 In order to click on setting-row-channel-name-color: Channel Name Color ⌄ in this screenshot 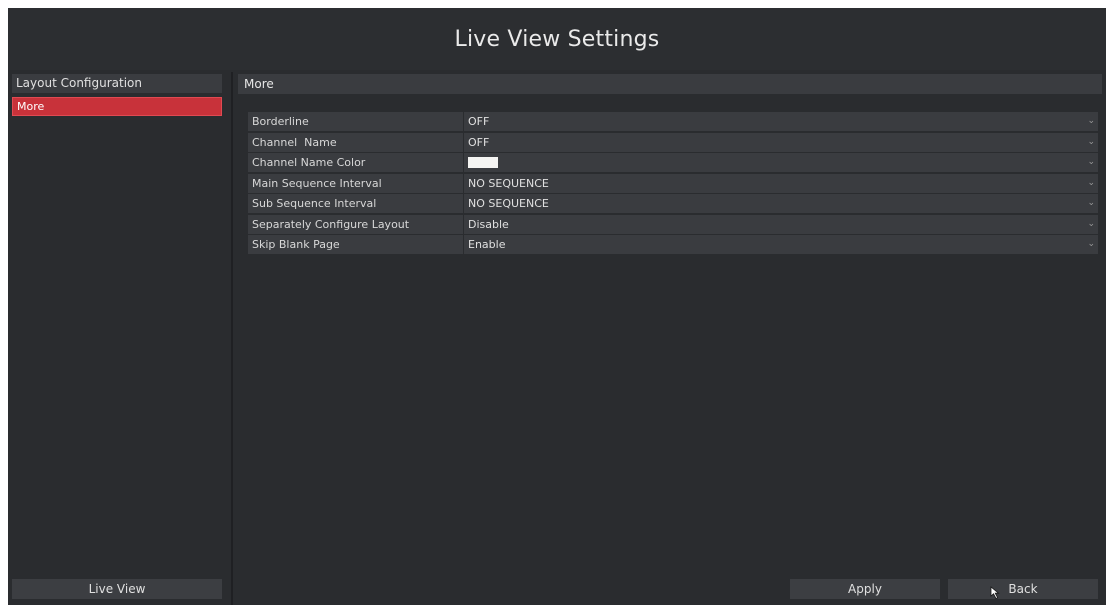, I will do `click(673, 162)`.